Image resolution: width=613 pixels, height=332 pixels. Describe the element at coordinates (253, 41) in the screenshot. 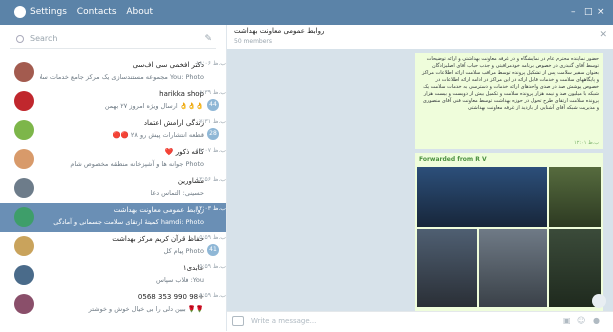

I see `members-count: 50 members` at that location.